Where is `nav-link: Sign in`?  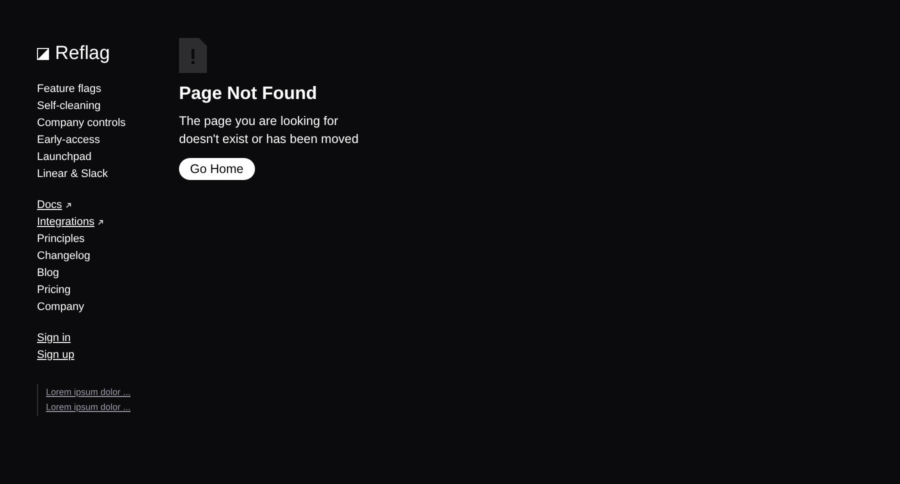 nav-link: Sign in is located at coordinates (54, 338).